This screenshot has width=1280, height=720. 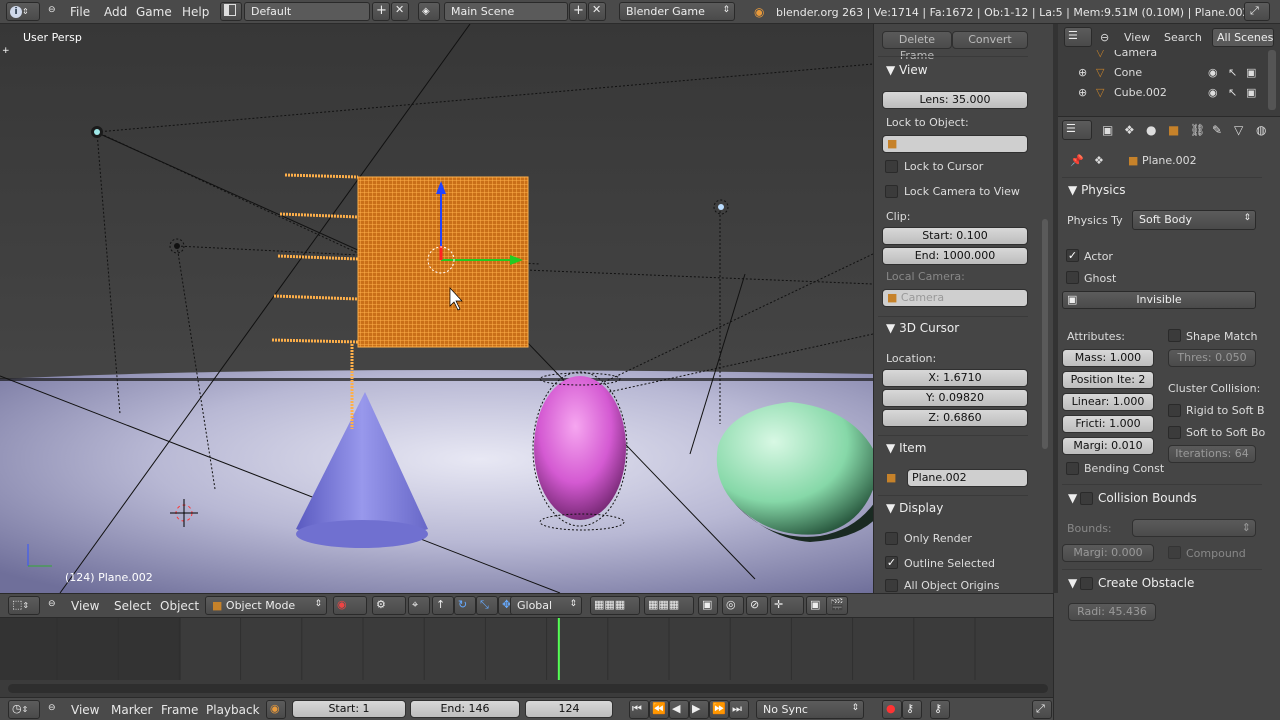 What do you see at coordinates (1217, 130) in the screenshot?
I see `modifier-tab-icon: ✎` at bounding box center [1217, 130].